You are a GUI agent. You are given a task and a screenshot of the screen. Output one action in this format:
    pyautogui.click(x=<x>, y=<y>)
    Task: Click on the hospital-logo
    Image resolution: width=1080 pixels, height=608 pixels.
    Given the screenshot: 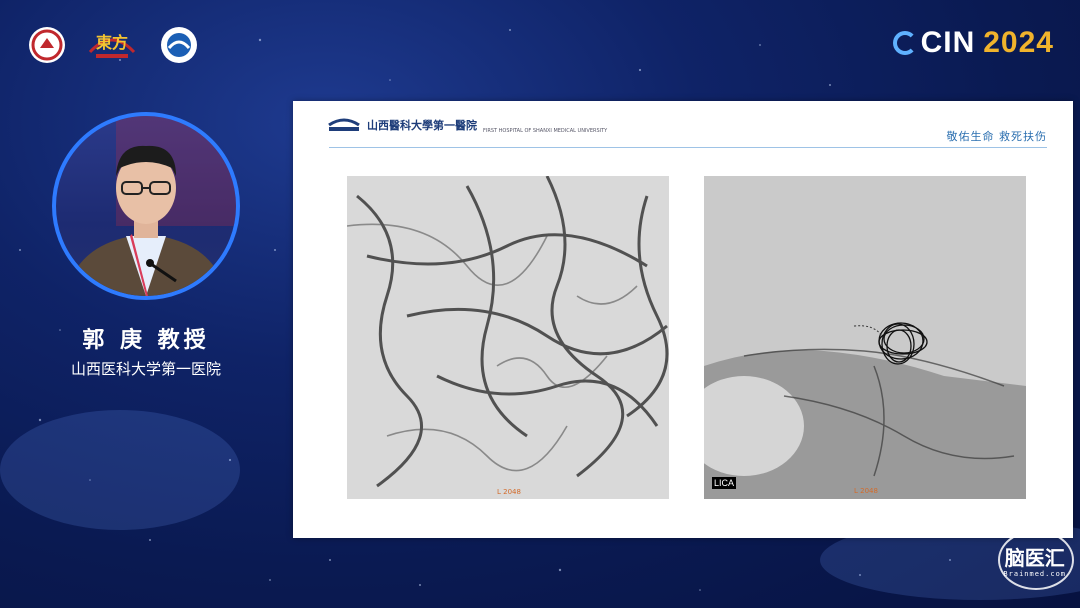 What is the action you would take?
    pyautogui.click(x=344, y=124)
    